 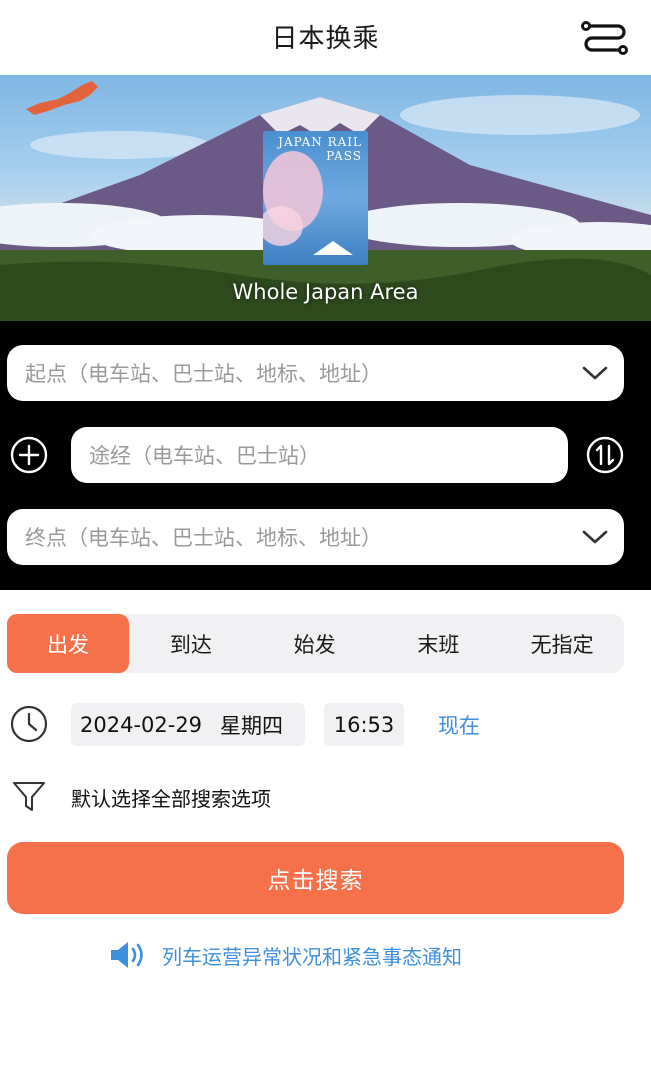 What do you see at coordinates (191, 643) in the screenshot?
I see `tab-arrival: 到达` at bounding box center [191, 643].